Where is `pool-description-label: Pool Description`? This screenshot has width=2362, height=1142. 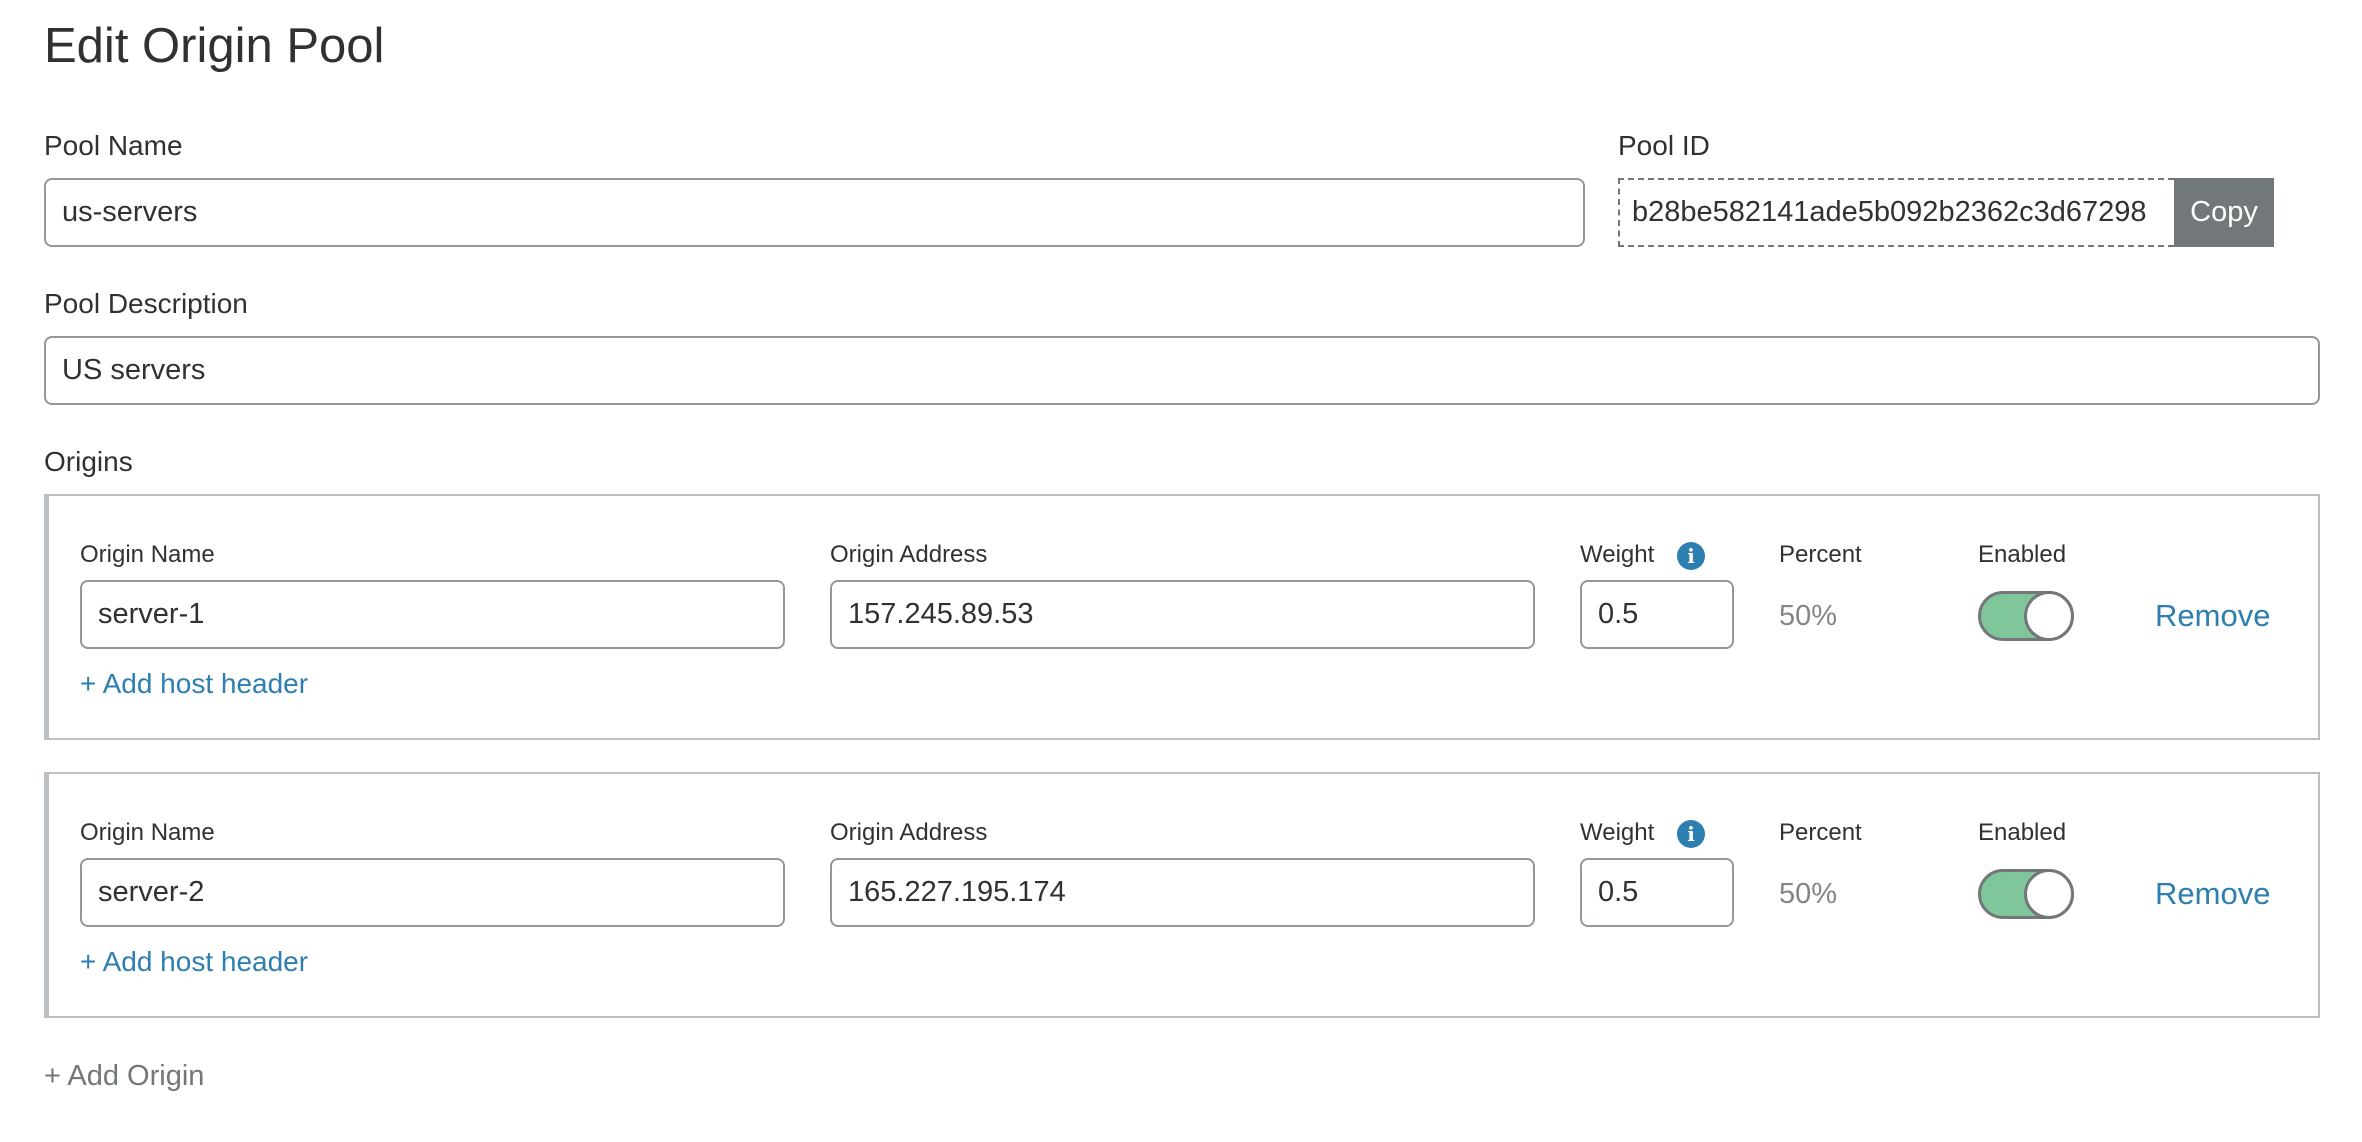
pool-description-label: Pool Description is located at coordinates (146, 303).